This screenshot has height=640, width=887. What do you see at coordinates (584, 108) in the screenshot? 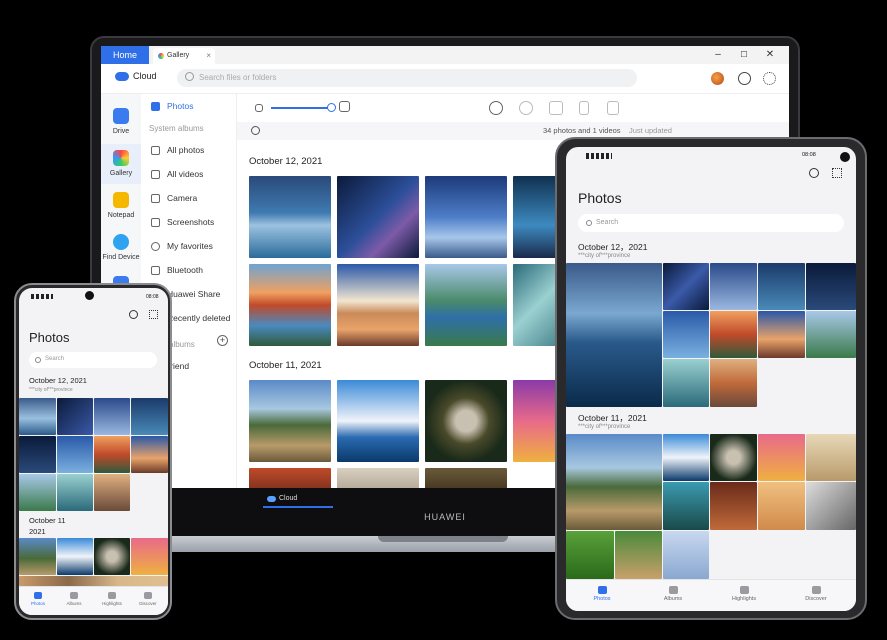
I see `copy-icon` at bounding box center [584, 108].